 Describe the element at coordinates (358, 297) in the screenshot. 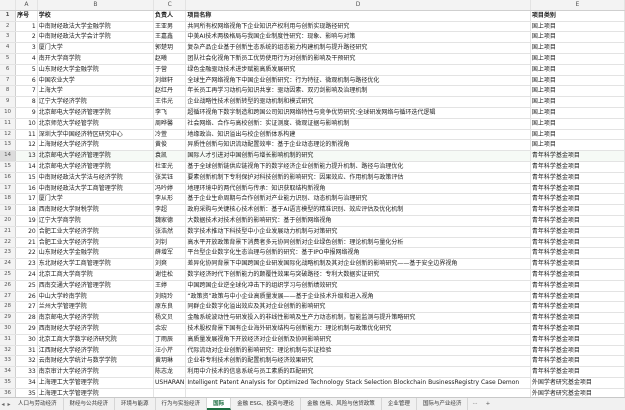

I see `table-cell: “政策资”政策与中小企业高质量发展——基于企业技术升级和进入视角` at that location.